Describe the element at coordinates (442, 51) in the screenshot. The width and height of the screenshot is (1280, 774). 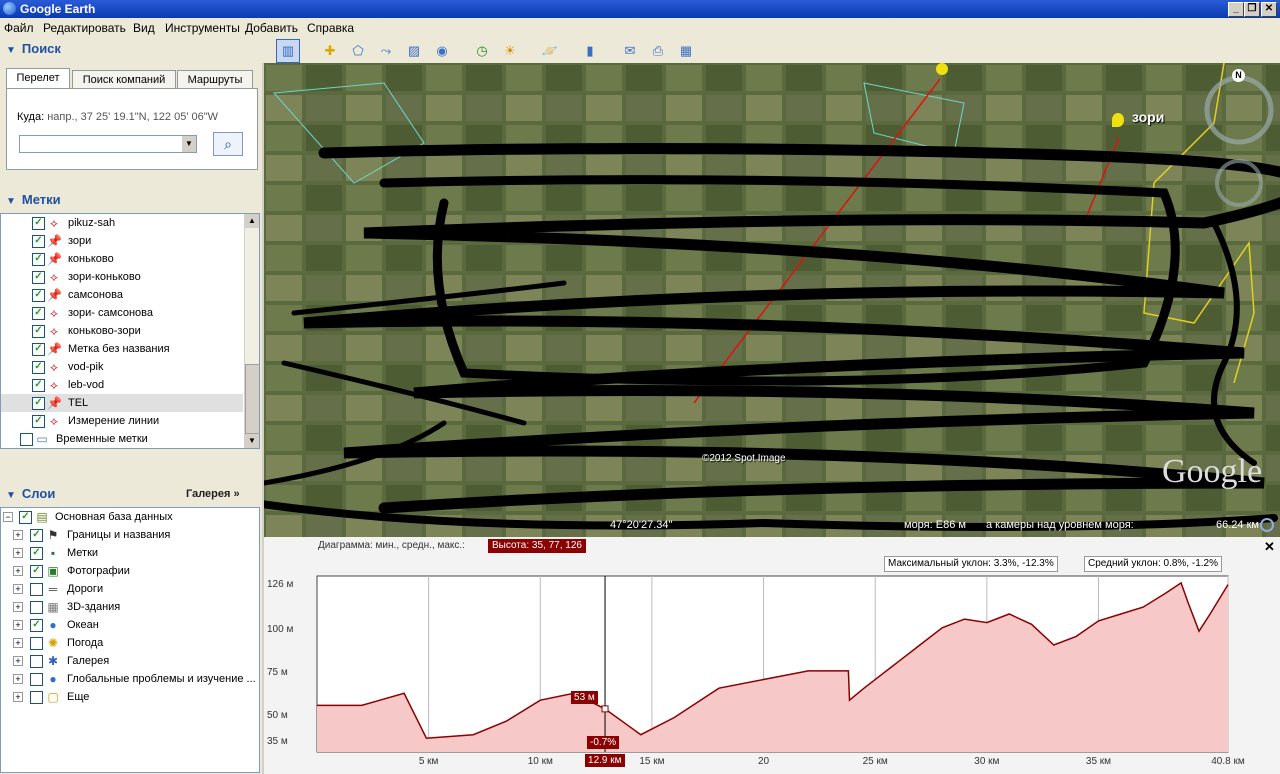
I see `record-tour-button: ◉` at that location.